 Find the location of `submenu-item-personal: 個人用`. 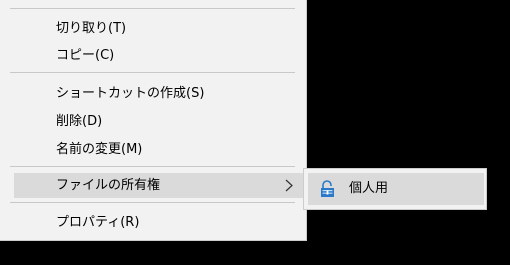

submenu-item-personal: 個人用 is located at coordinates (396, 189).